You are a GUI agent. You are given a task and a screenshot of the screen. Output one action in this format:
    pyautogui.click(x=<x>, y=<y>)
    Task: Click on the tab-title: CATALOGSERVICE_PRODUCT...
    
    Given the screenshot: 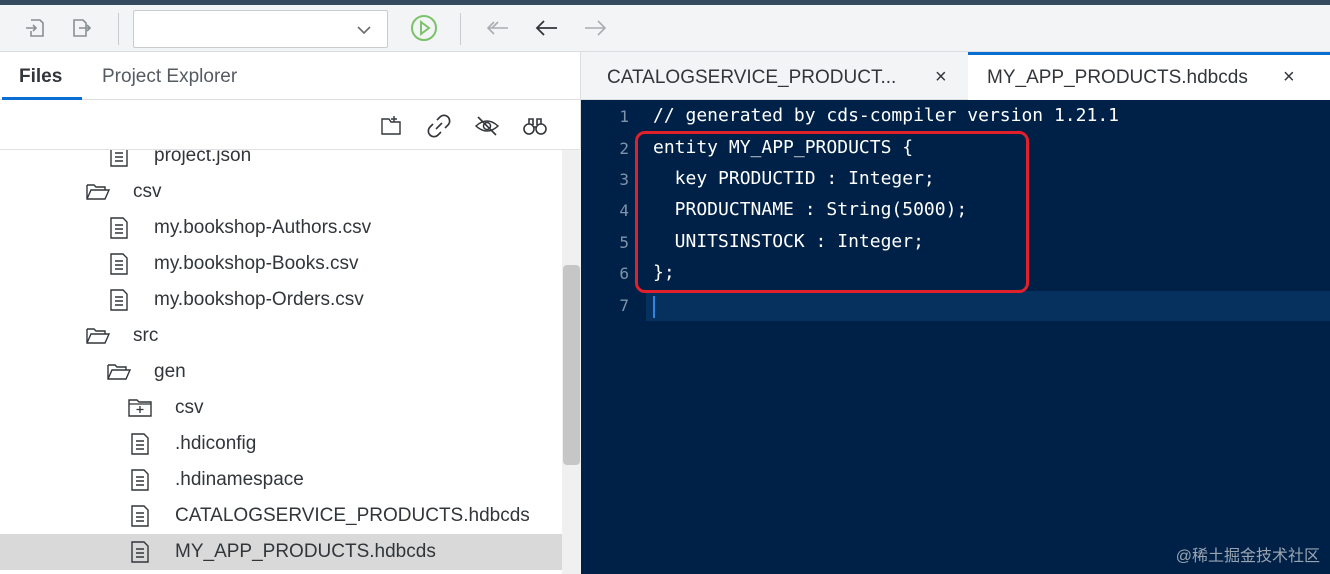 What is the action you would take?
    pyautogui.click(x=752, y=77)
    